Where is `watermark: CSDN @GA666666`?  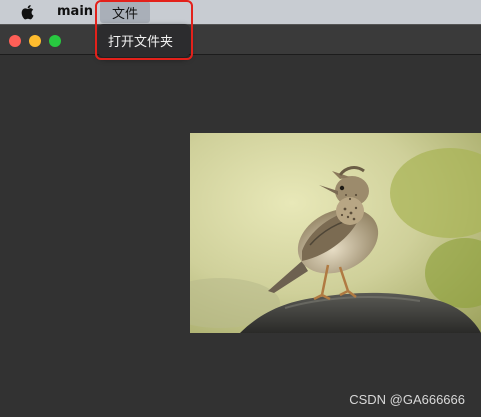 watermark: CSDN @GA666666 is located at coordinates (407, 399).